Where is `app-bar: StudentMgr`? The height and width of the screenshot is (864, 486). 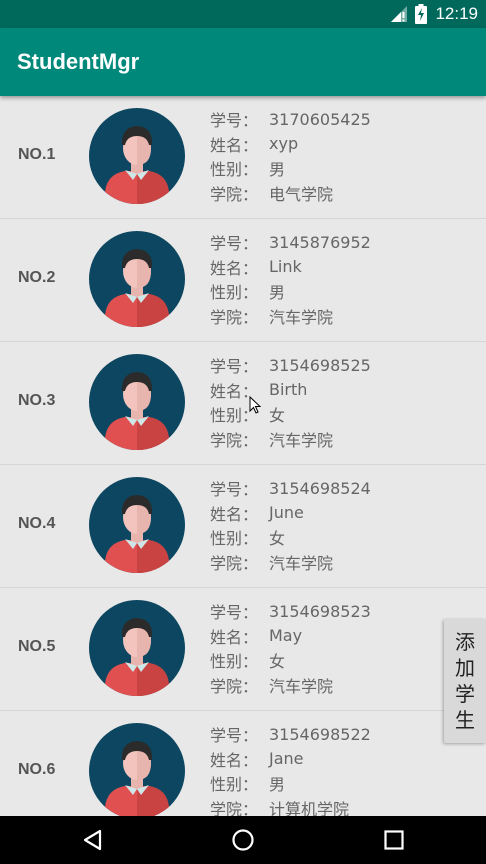 app-bar: StudentMgr is located at coordinates (243, 62).